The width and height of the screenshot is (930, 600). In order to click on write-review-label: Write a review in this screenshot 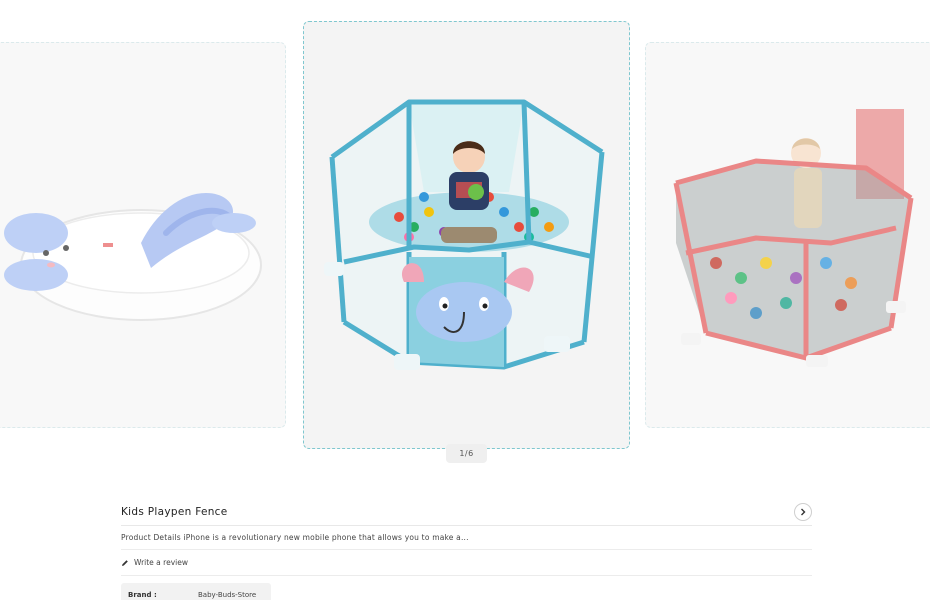, I will do `click(161, 562)`.